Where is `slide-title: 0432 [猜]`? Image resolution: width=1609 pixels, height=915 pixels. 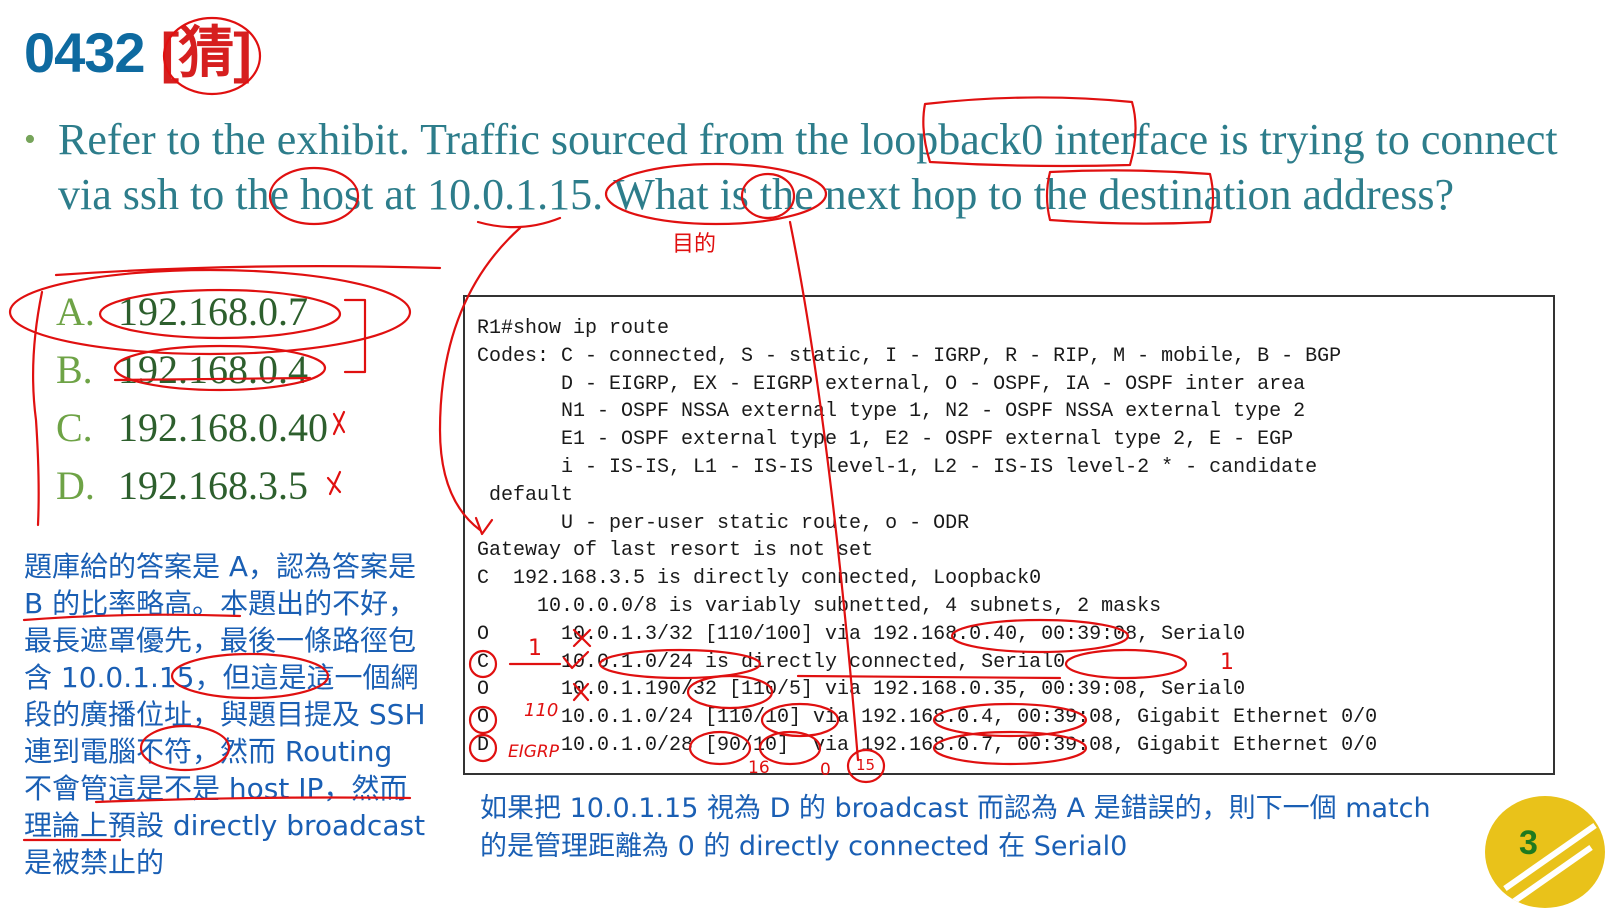
slide-title: 0432 [猜] is located at coordinates (138, 53).